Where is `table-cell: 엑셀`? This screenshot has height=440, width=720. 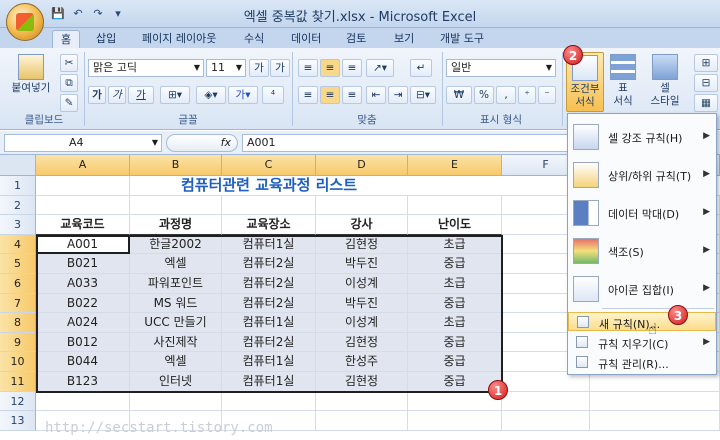
table-cell: 엑셀 is located at coordinates (176, 362).